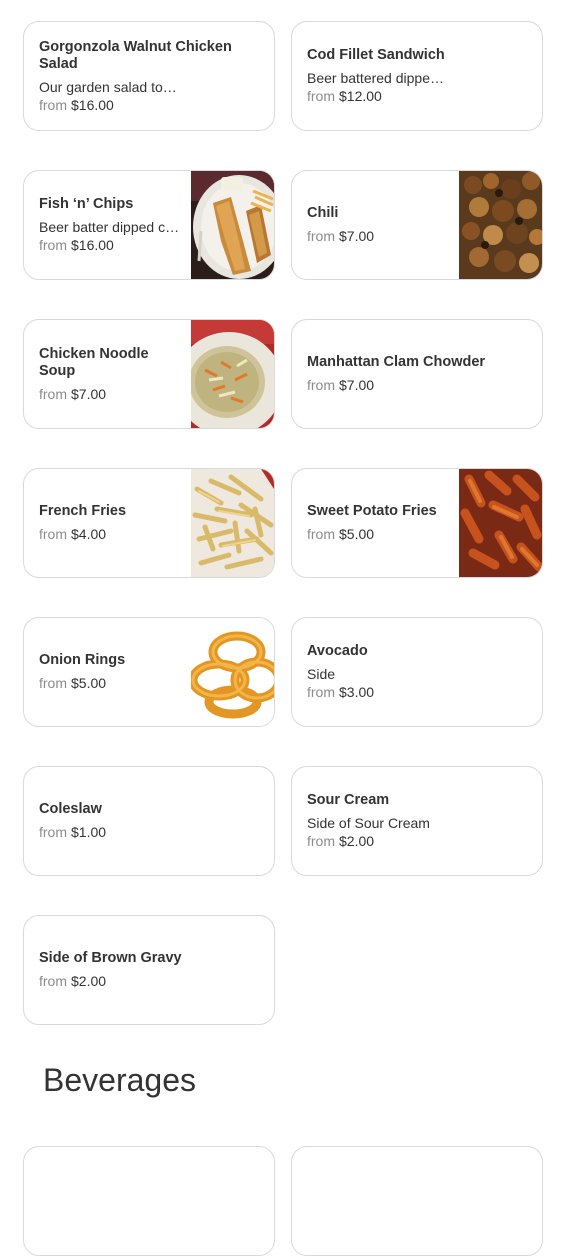 This screenshot has height=1256, width=575. What do you see at coordinates (135, 55) in the screenshot?
I see `item-title: Gorgonzola Walnut Chicken Salad` at bounding box center [135, 55].